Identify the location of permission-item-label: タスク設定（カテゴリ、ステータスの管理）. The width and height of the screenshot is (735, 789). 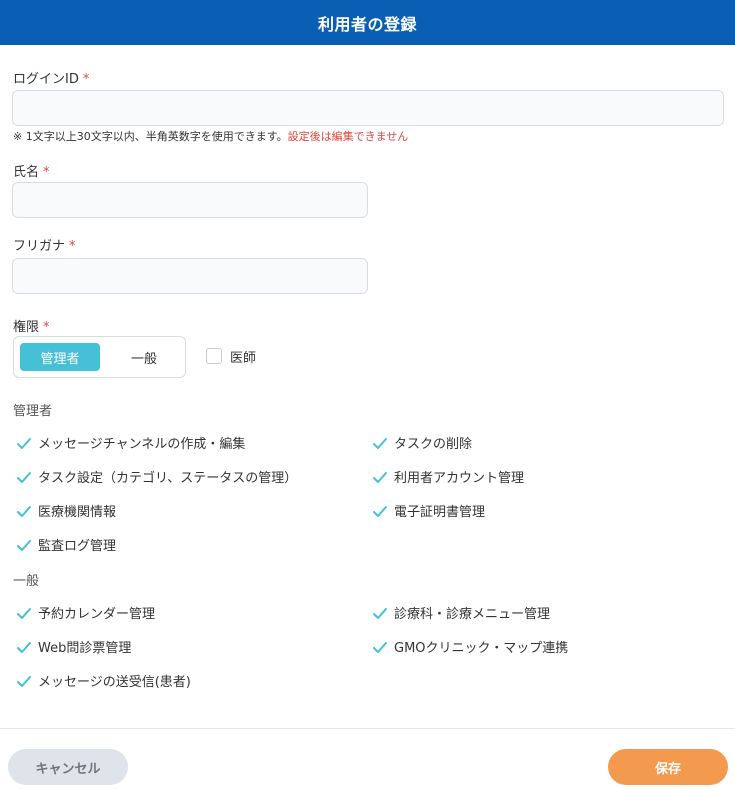
(168, 478).